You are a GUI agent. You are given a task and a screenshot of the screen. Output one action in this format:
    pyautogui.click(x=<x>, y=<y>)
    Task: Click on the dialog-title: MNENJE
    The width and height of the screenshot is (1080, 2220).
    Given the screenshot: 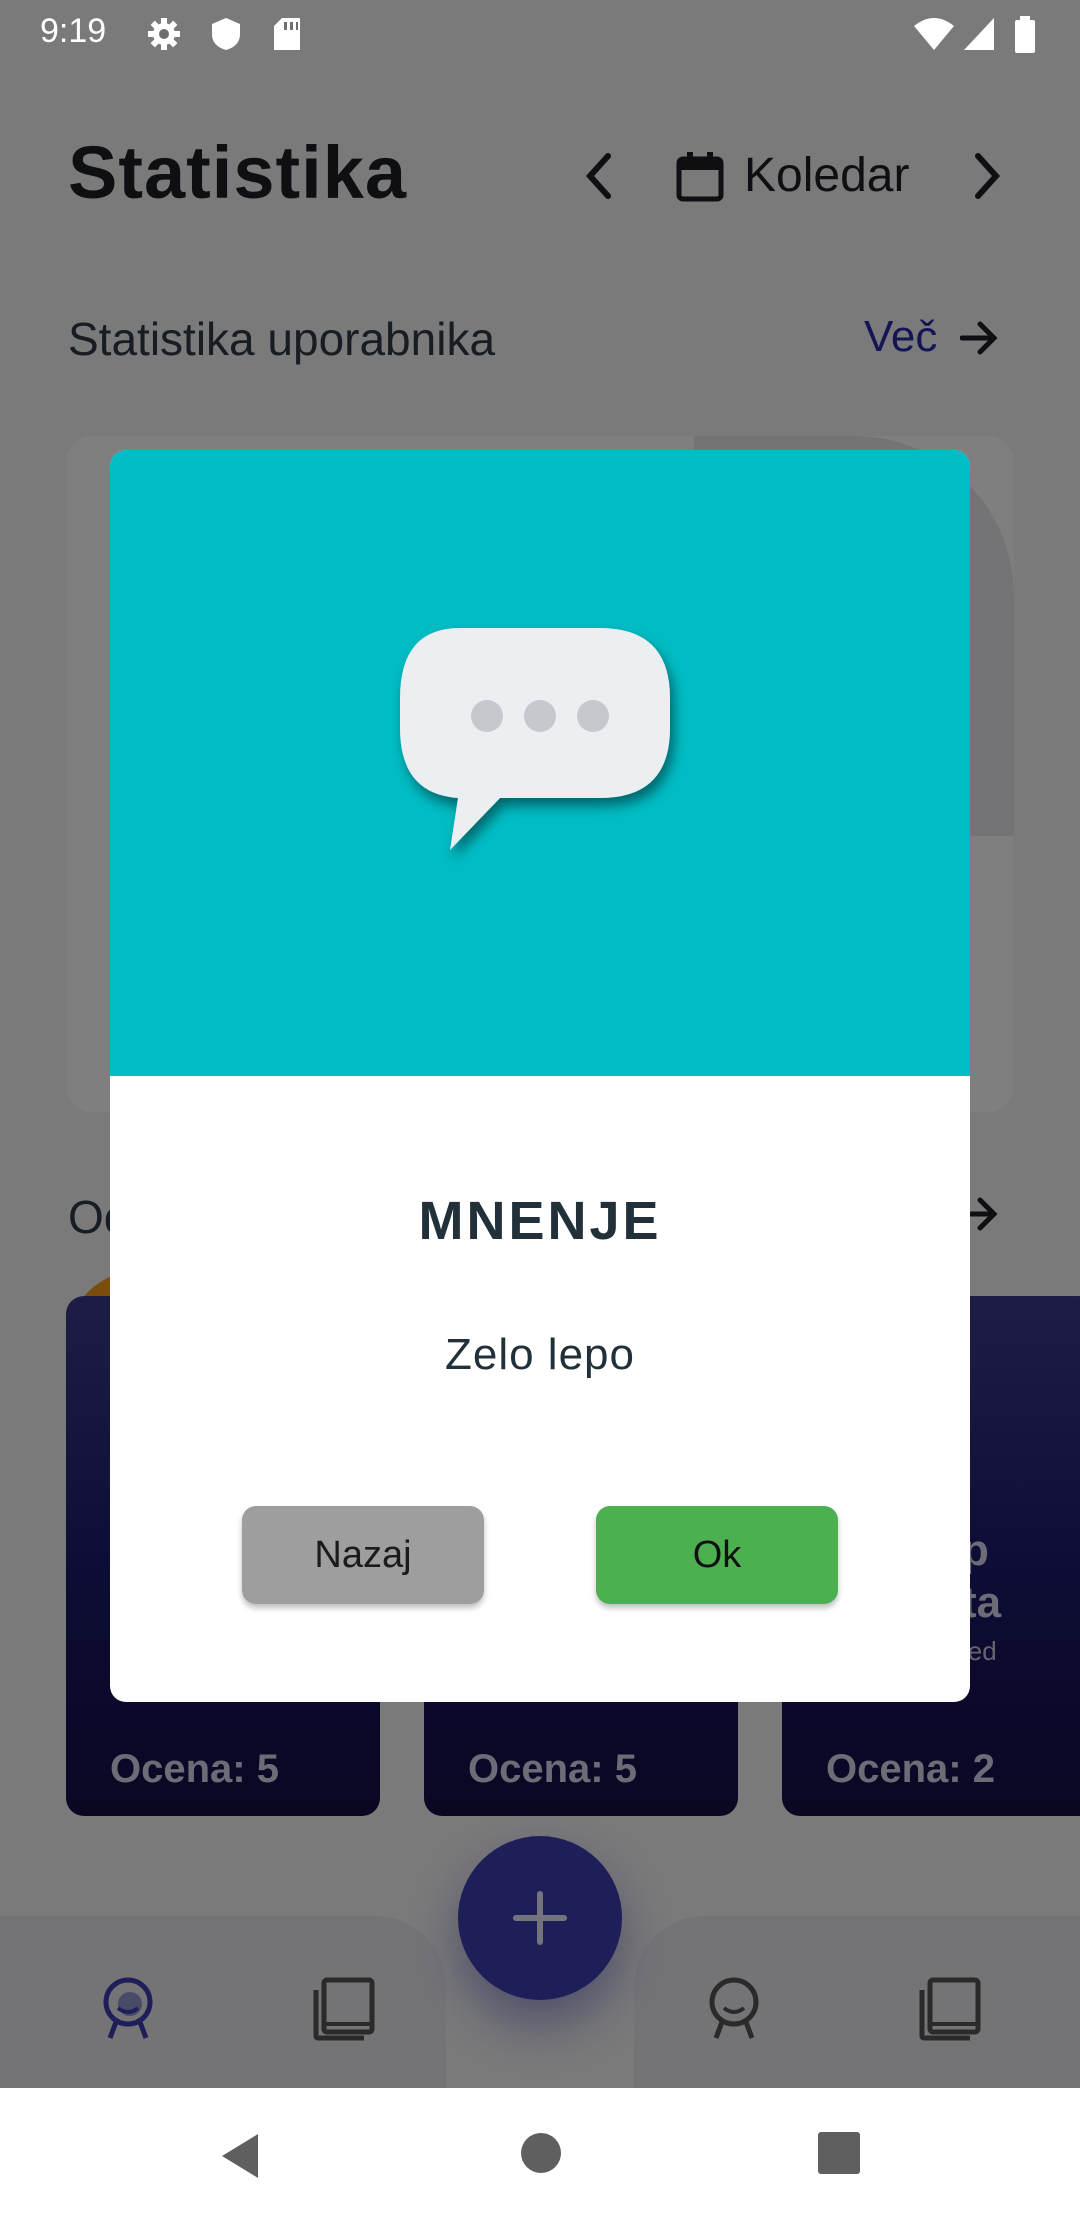 What is the action you would take?
    pyautogui.click(x=540, y=1221)
    